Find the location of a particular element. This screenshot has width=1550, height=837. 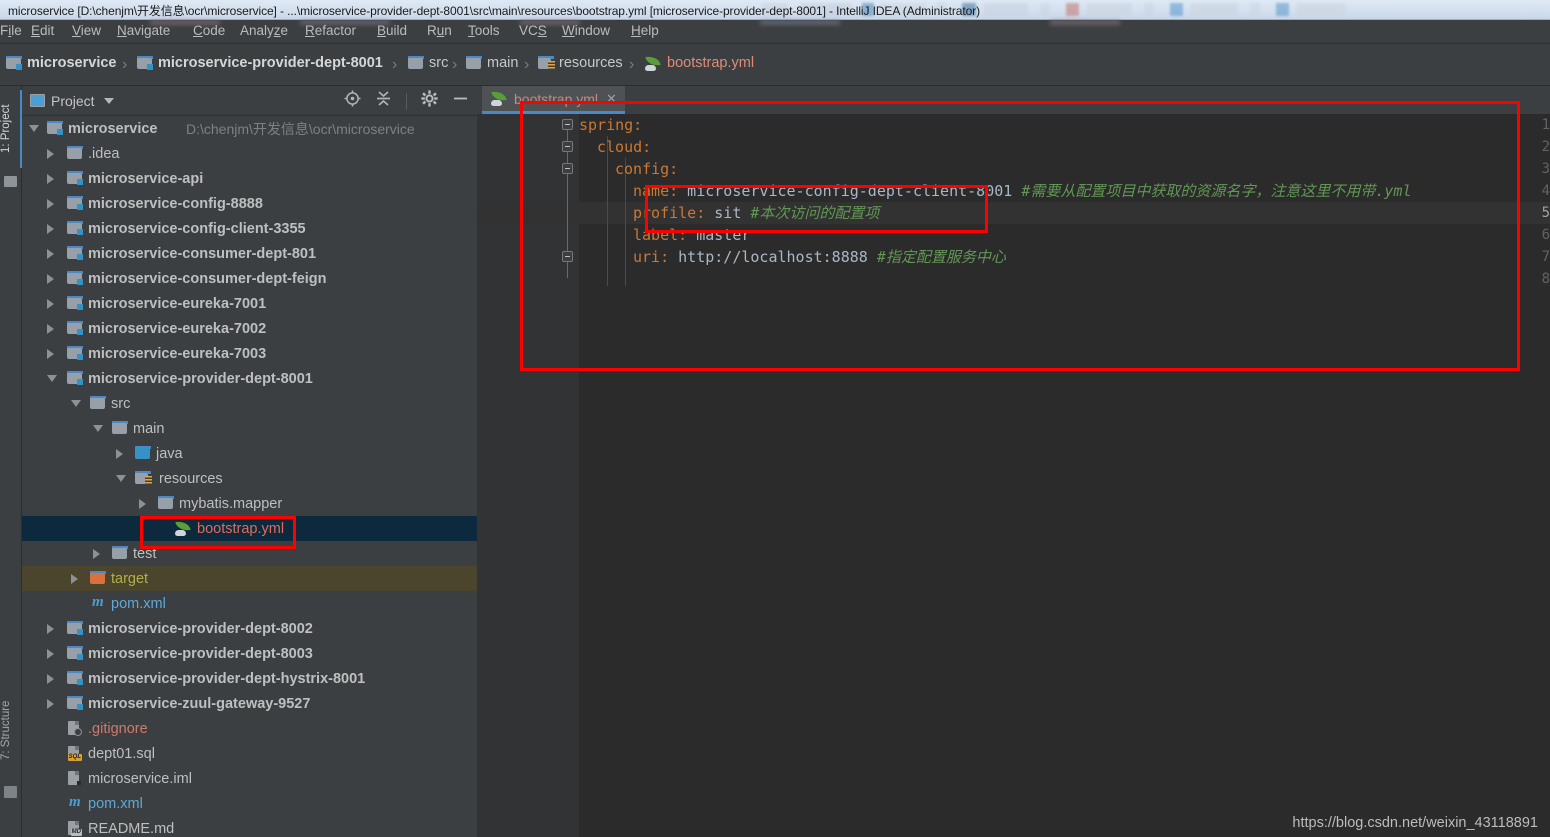

chevron-down-icon is located at coordinates (108, 100).